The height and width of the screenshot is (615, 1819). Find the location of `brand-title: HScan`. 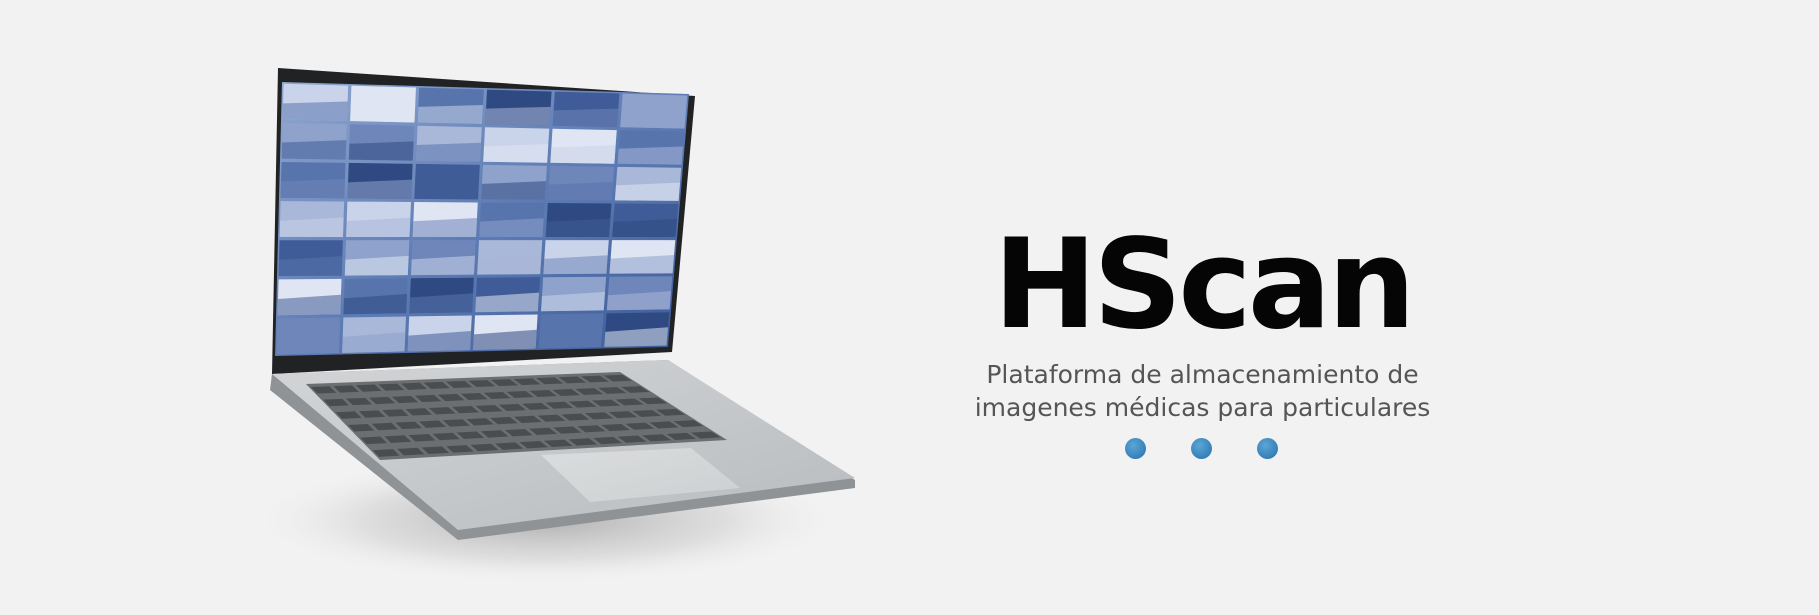

brand-title: HScan is located at coordinates (1204, 285).